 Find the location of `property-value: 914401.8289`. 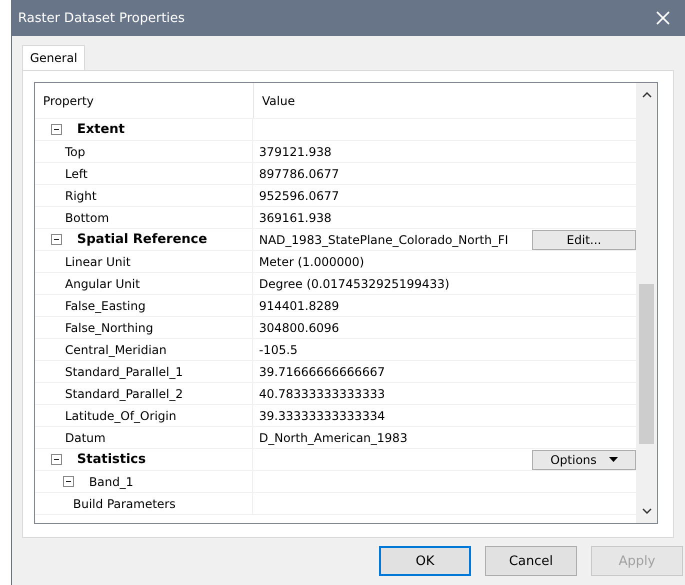

property-value: 914401.8289 is located at coordinates (299, 305).